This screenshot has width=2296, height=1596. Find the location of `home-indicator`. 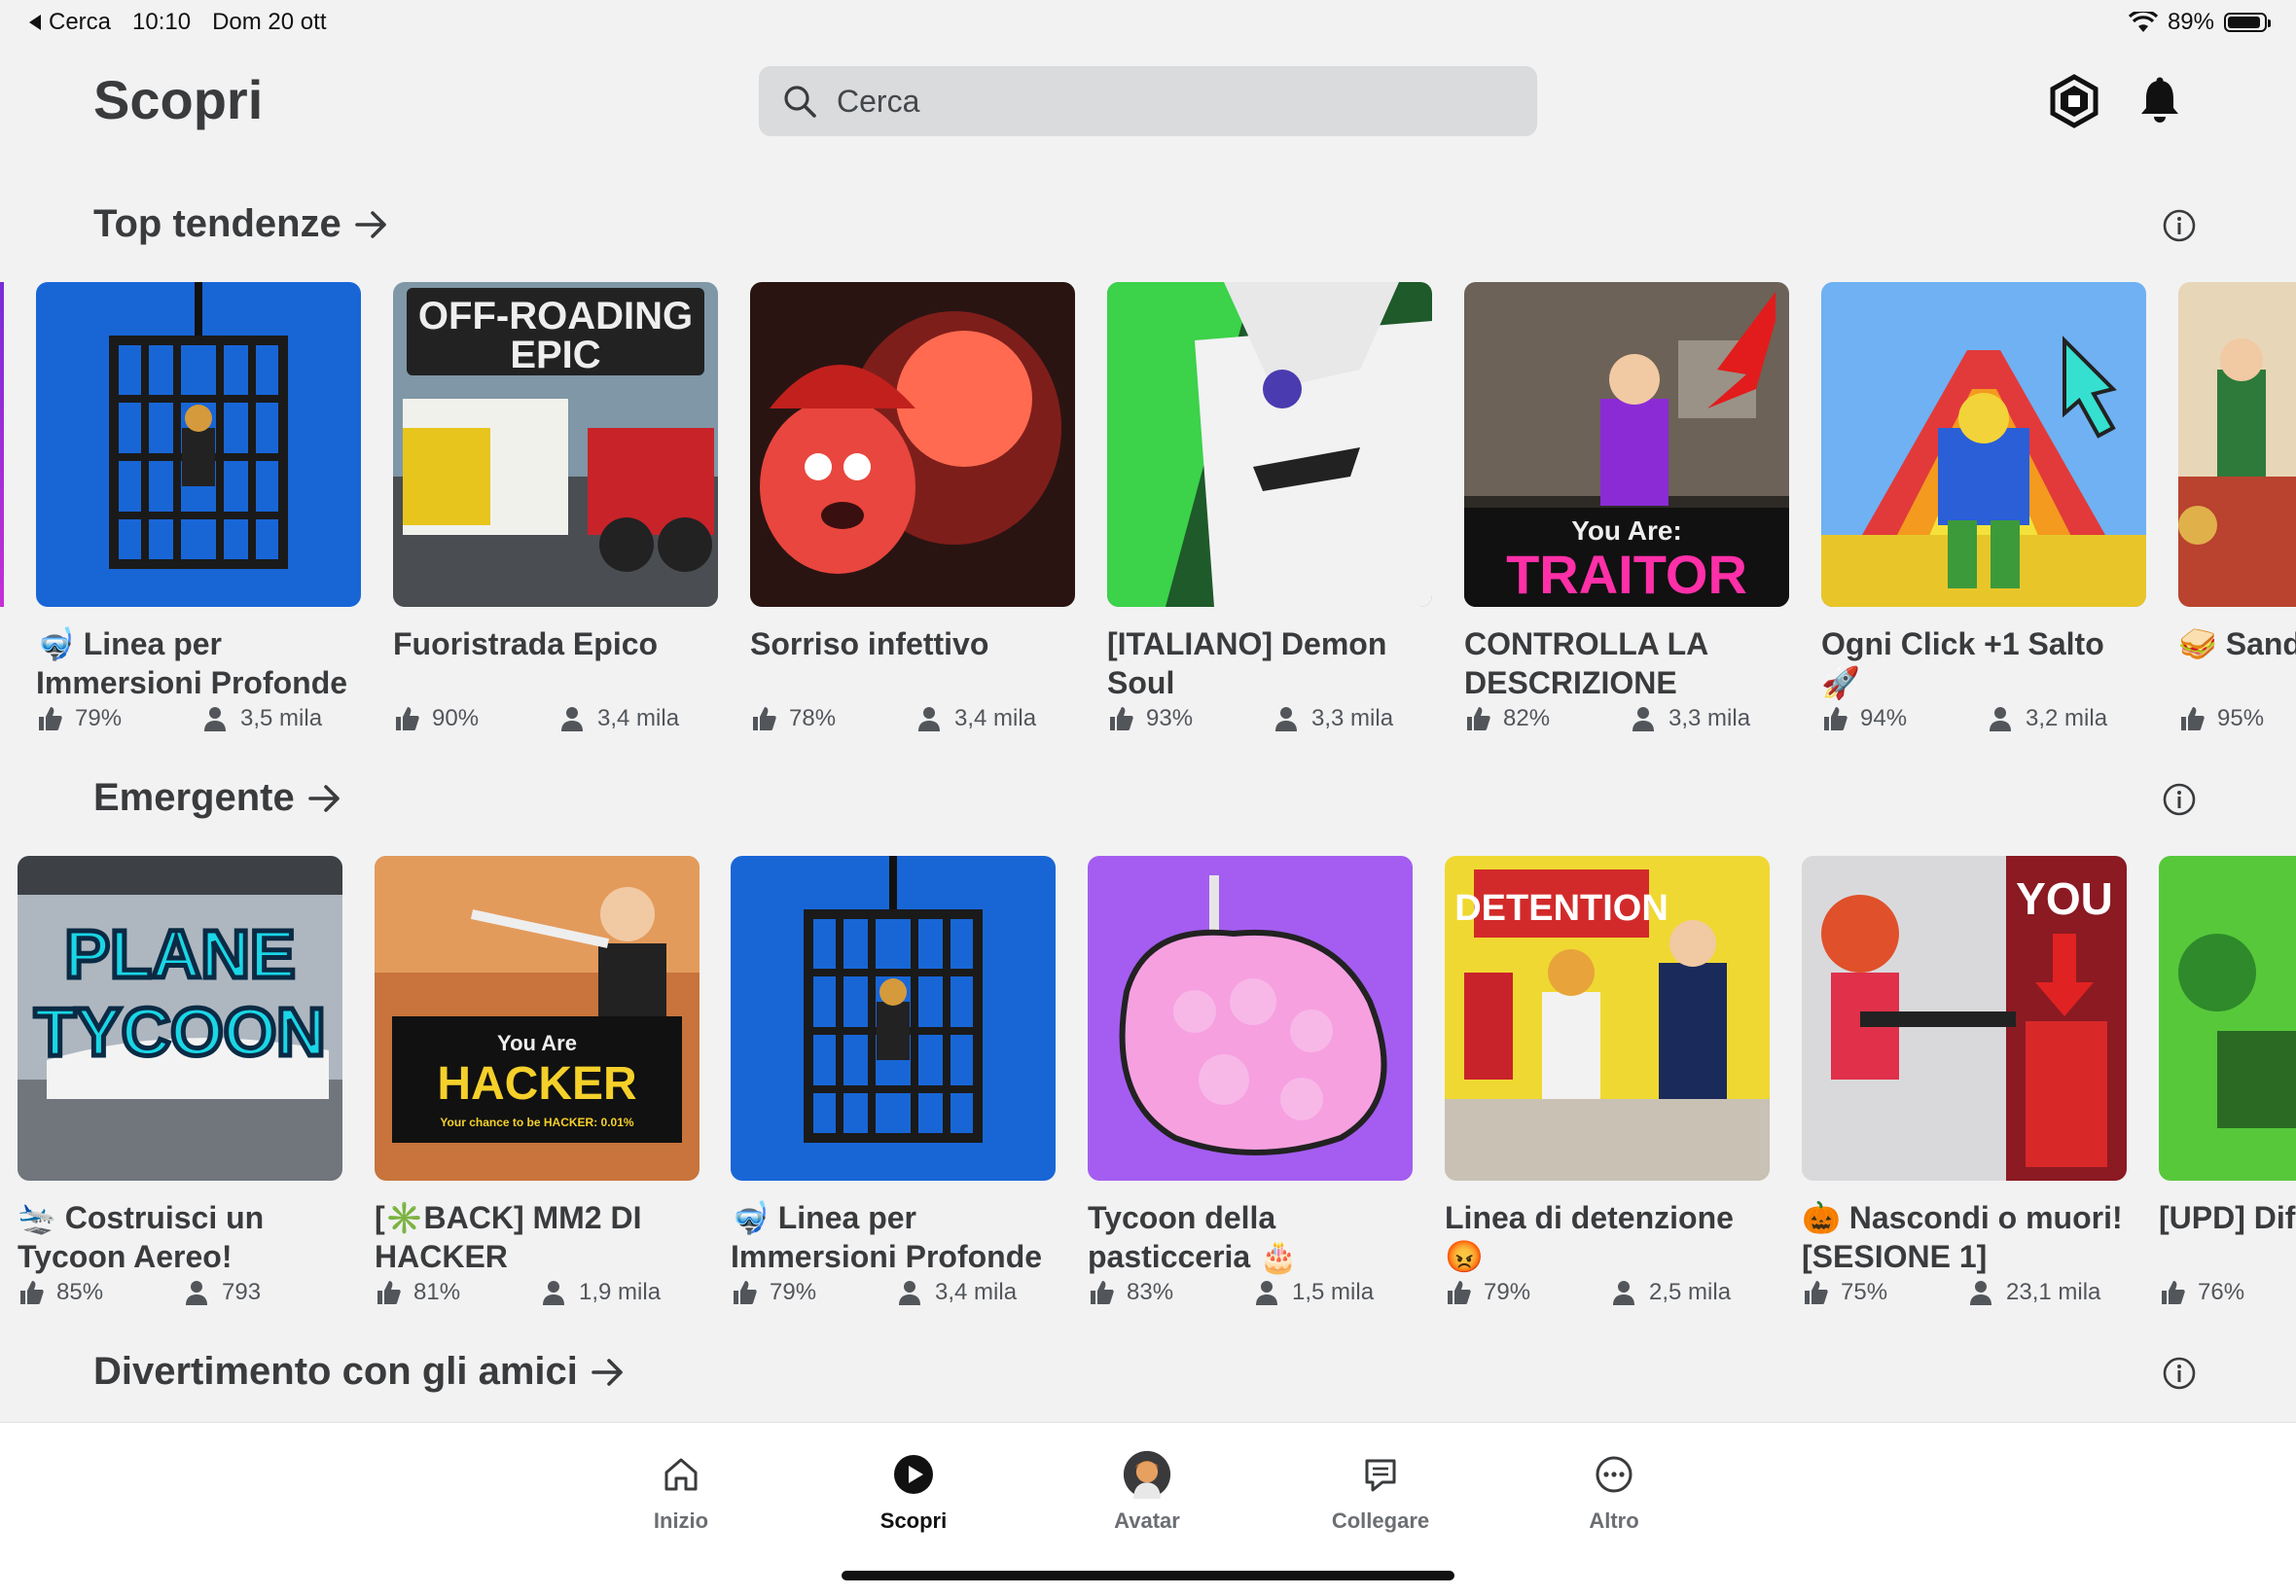

home-indicator is located at coordinates (1148, 1575).